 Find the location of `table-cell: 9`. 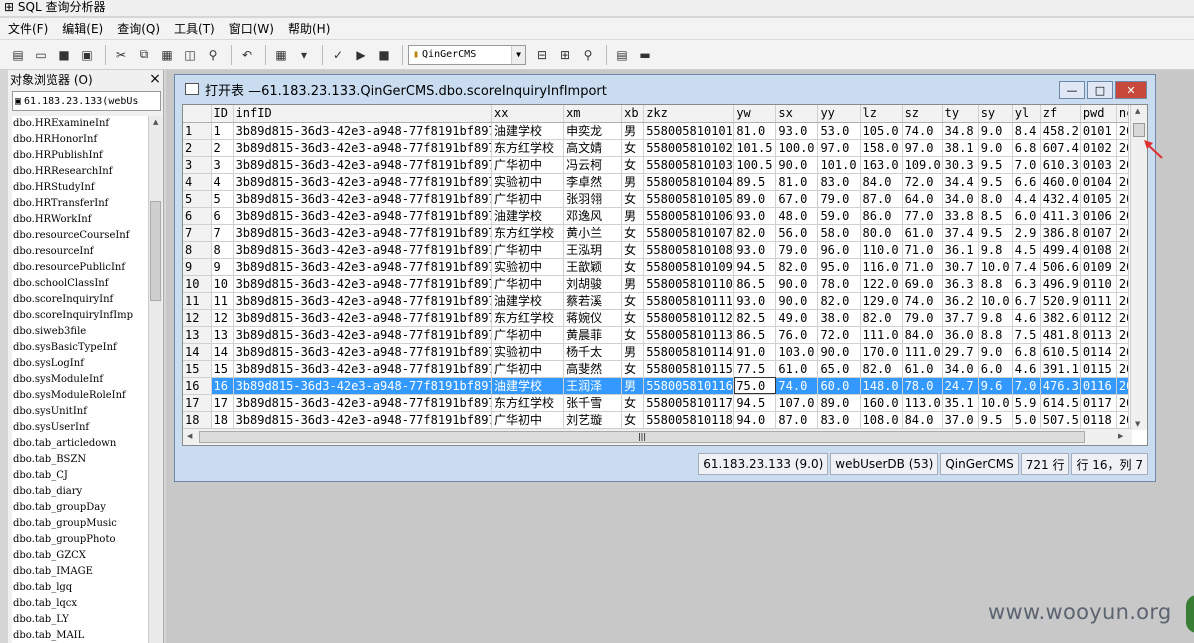

table-cell: 9 is located at coordinates (222, 267).